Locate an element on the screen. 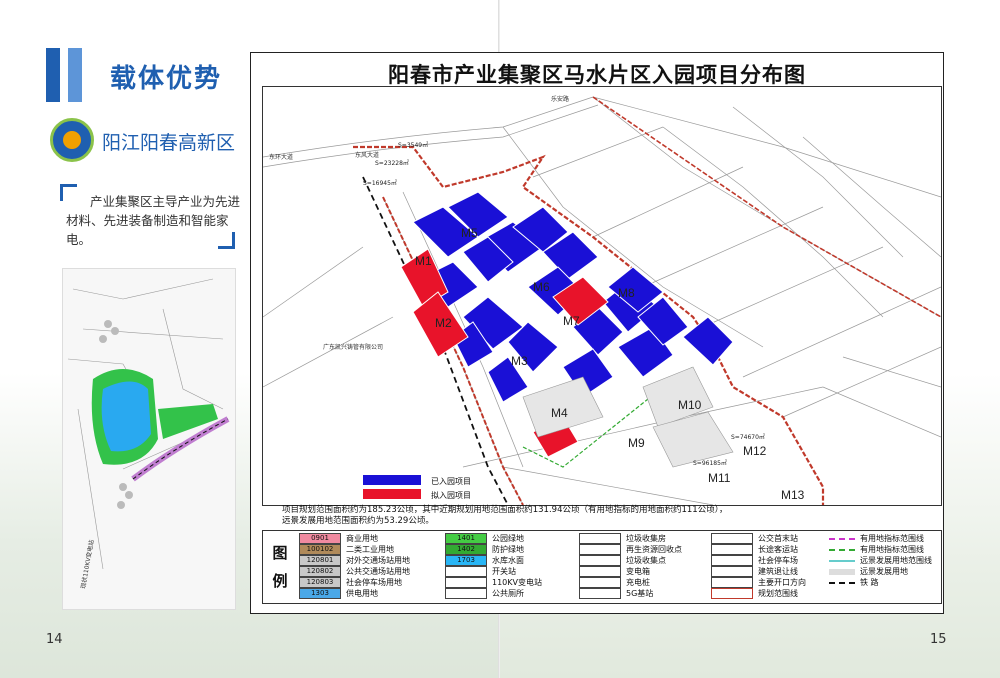 This screenshot has width=1000, height=678. plot-label-m2: M2 is located at coordinates (443, 323).